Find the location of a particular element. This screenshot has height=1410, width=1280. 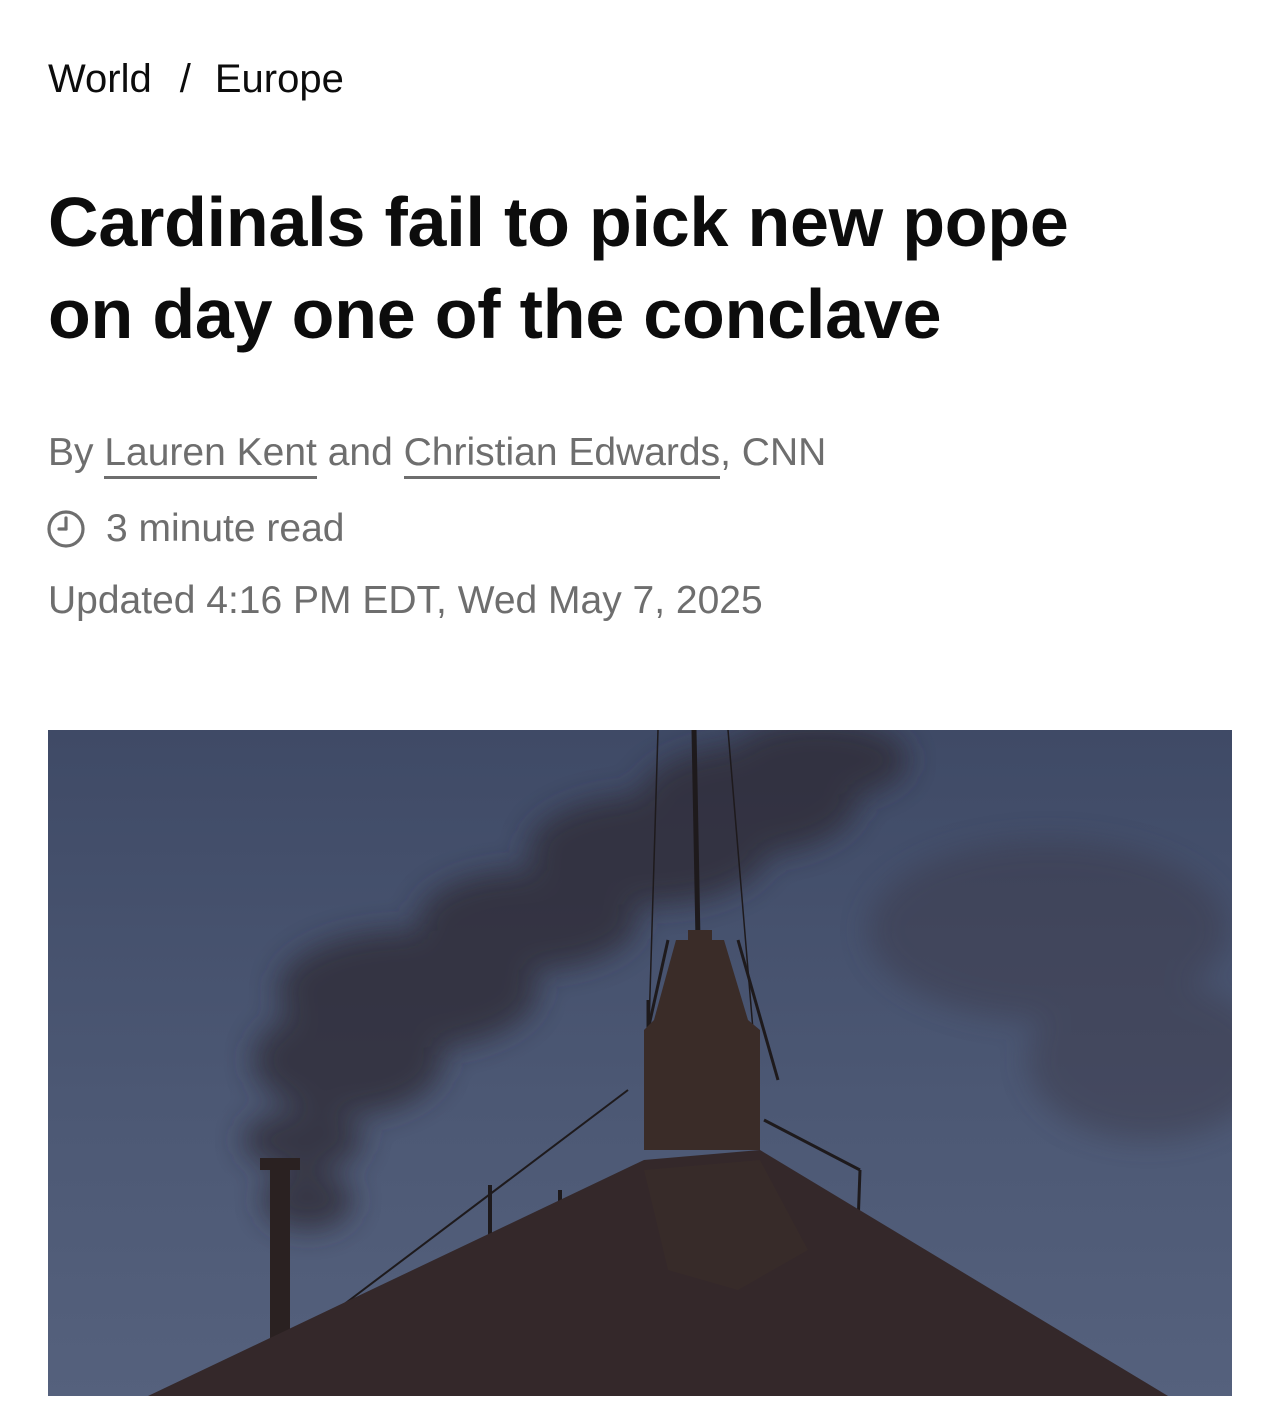

breadcrumb: World / Europe is located at coordinates (196, 79).